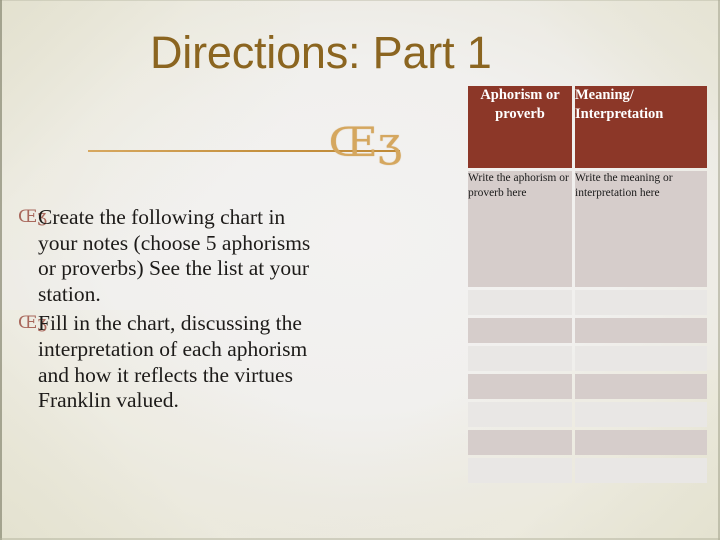 The width and height of the screenshot is (720, 540). Describe the element at coordinates (520, 127) in the screenshot. I see `column-header-aphorism: Aphorism or proverb` at that location.